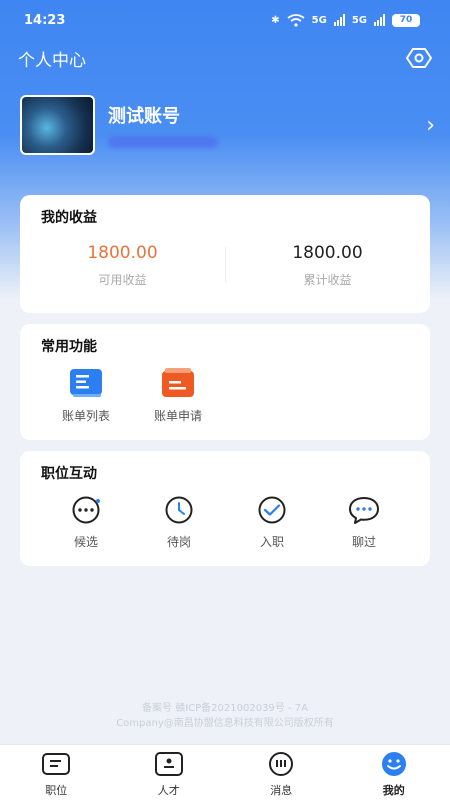 The image size is (450, 800). What do you see at coordinates (86, 383) in the screenshot?
I see `bill-list-icon` at bounding box center [86, 383].